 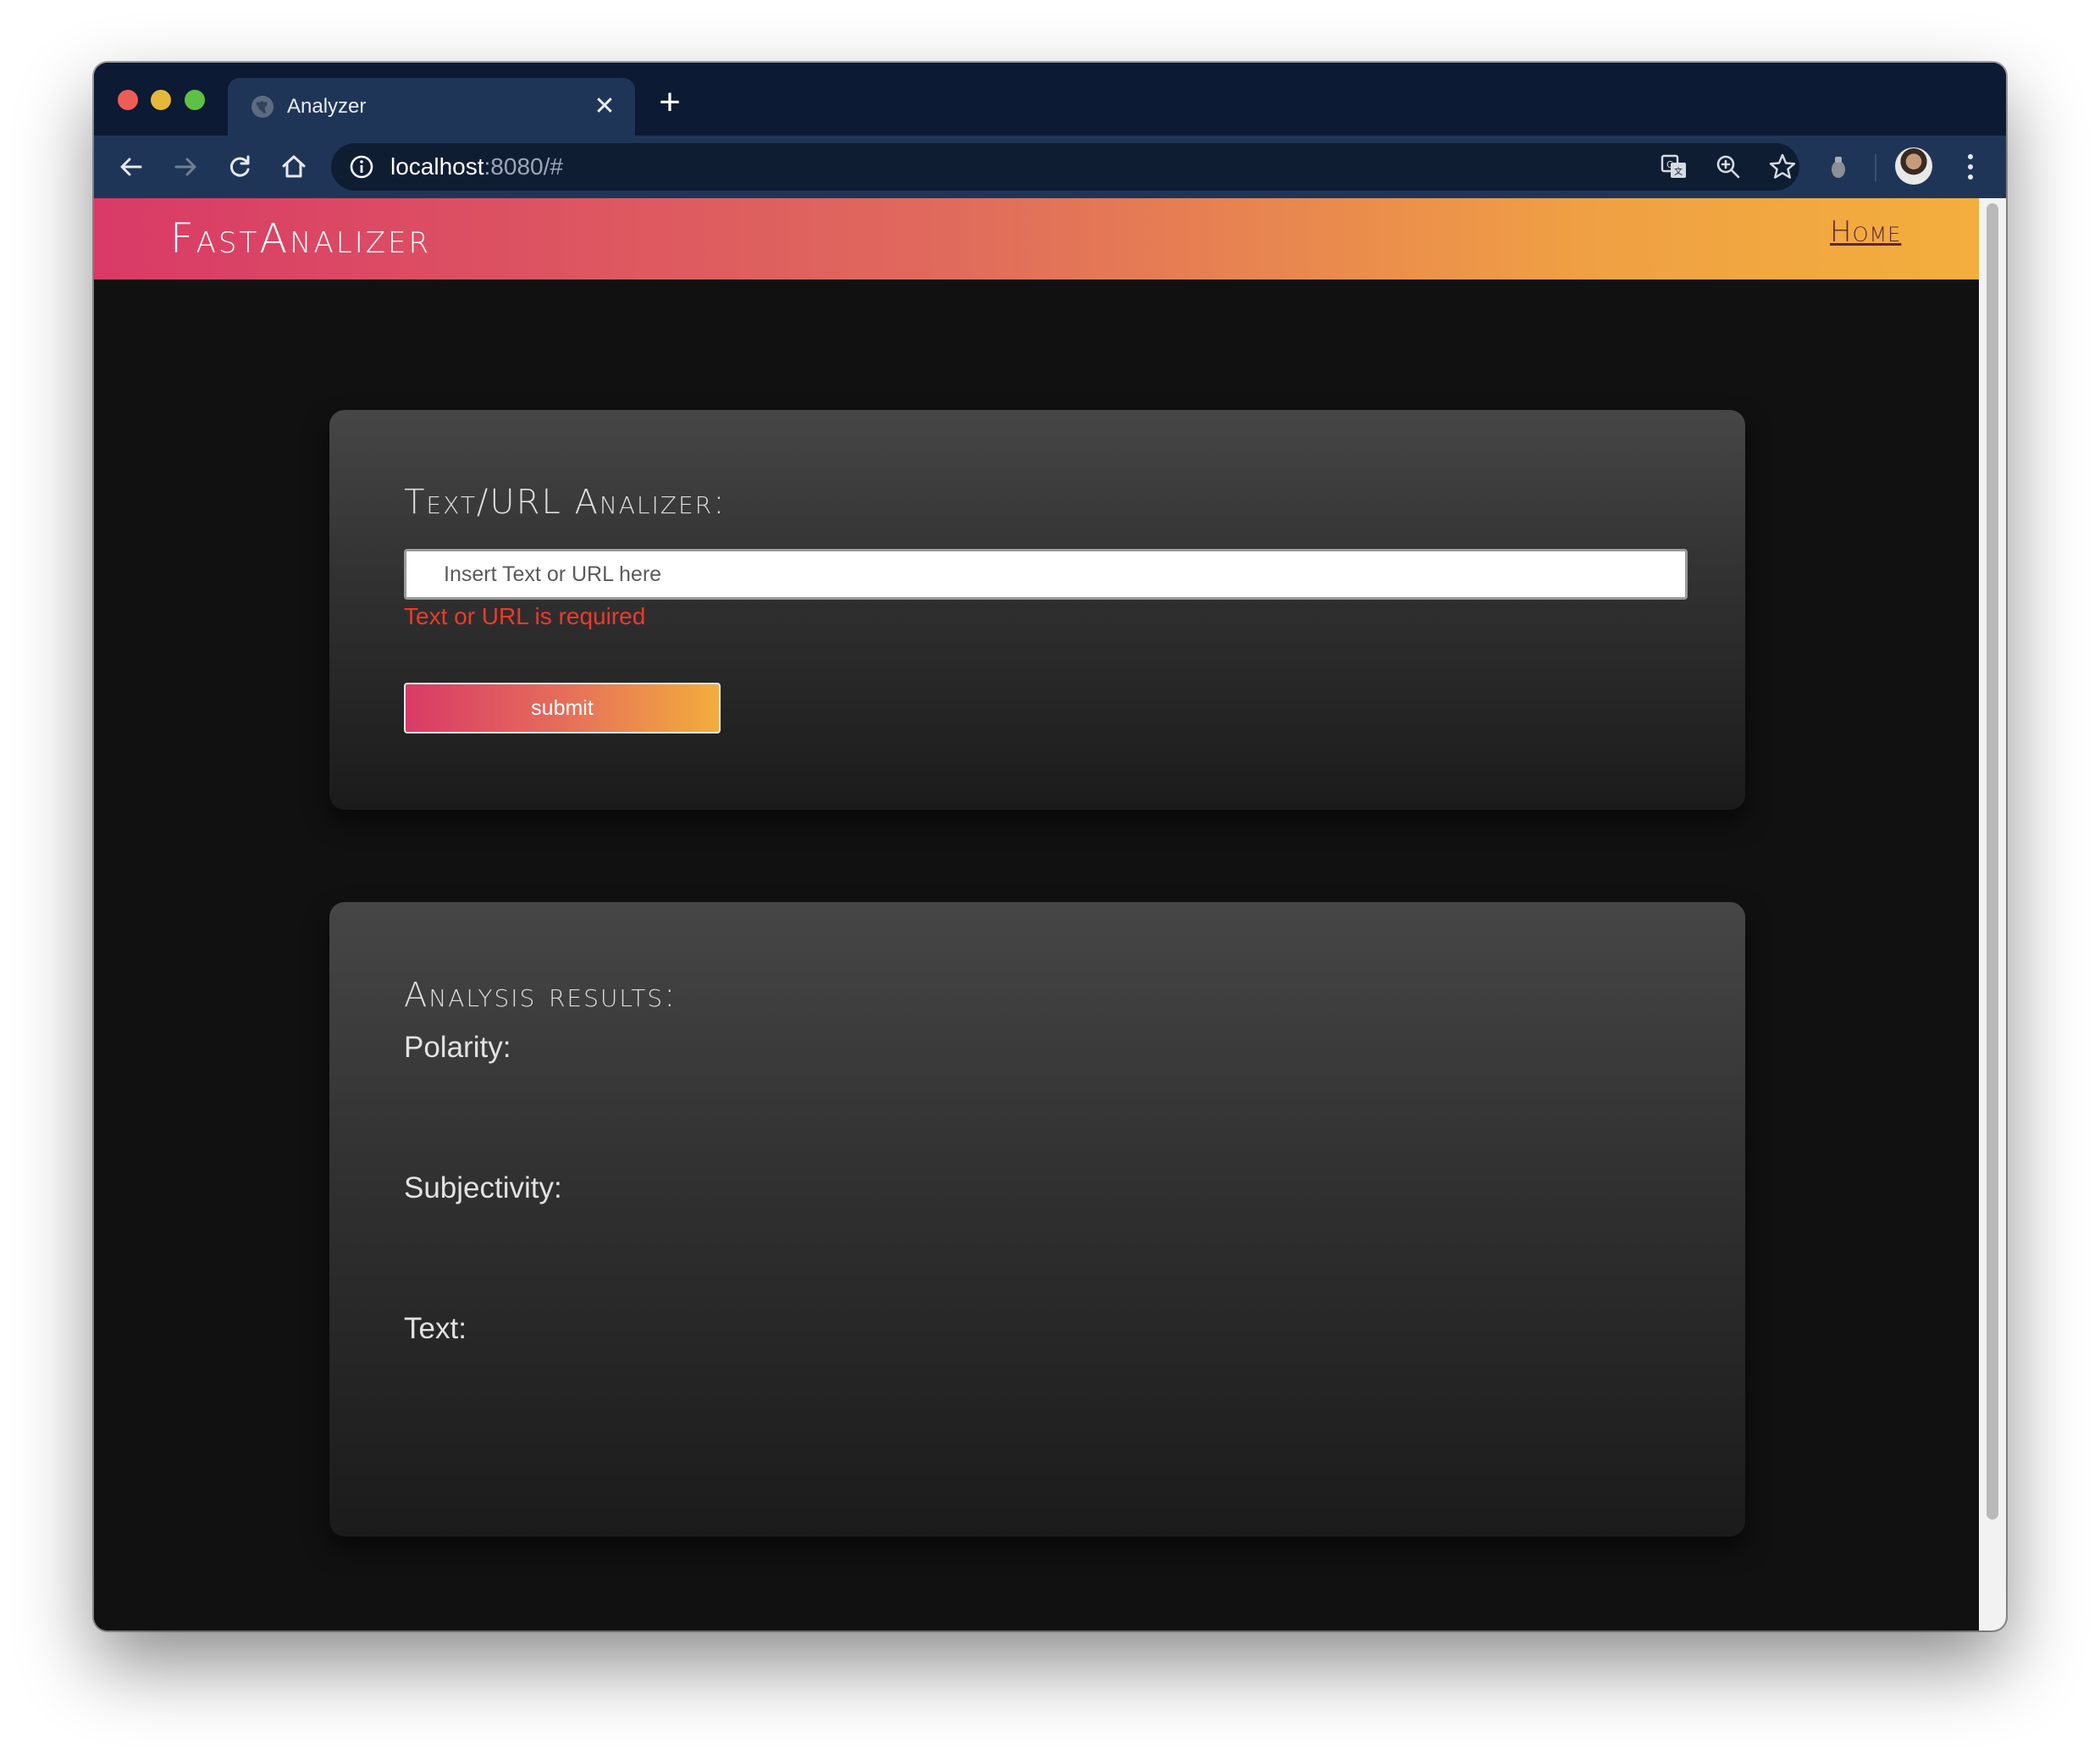 I want to click on forward-button, so click(x=185, y=167).